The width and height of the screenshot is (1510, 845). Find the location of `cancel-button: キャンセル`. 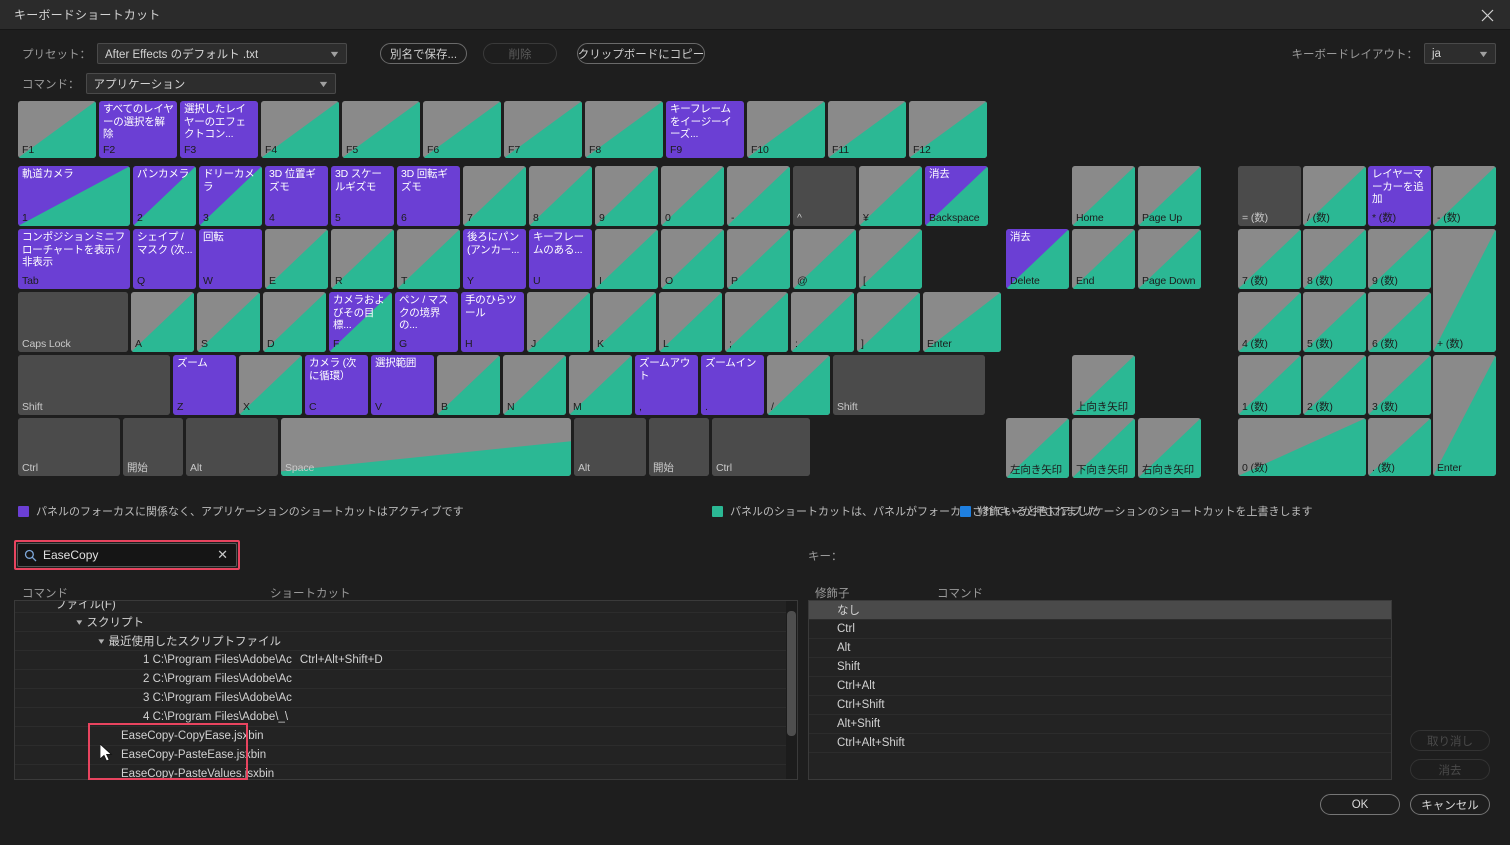

cancel-button: キャンセル is located at coordinates (1450, 804).